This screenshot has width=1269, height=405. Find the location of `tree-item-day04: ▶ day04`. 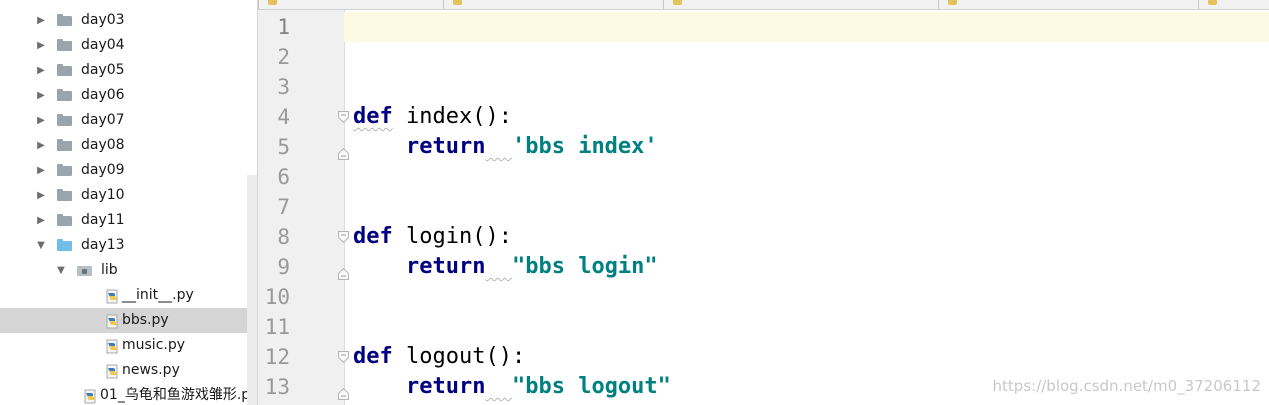

tree-item-day04: ▶ day04 is located at coordinates (128, 45).